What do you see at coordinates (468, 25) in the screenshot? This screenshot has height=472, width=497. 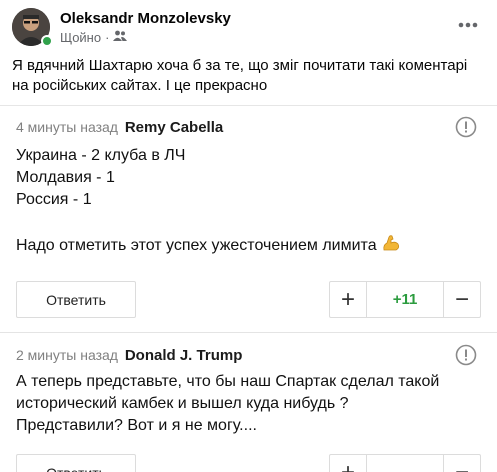 I see `more-options-icon` at bounding box center [468, 25].